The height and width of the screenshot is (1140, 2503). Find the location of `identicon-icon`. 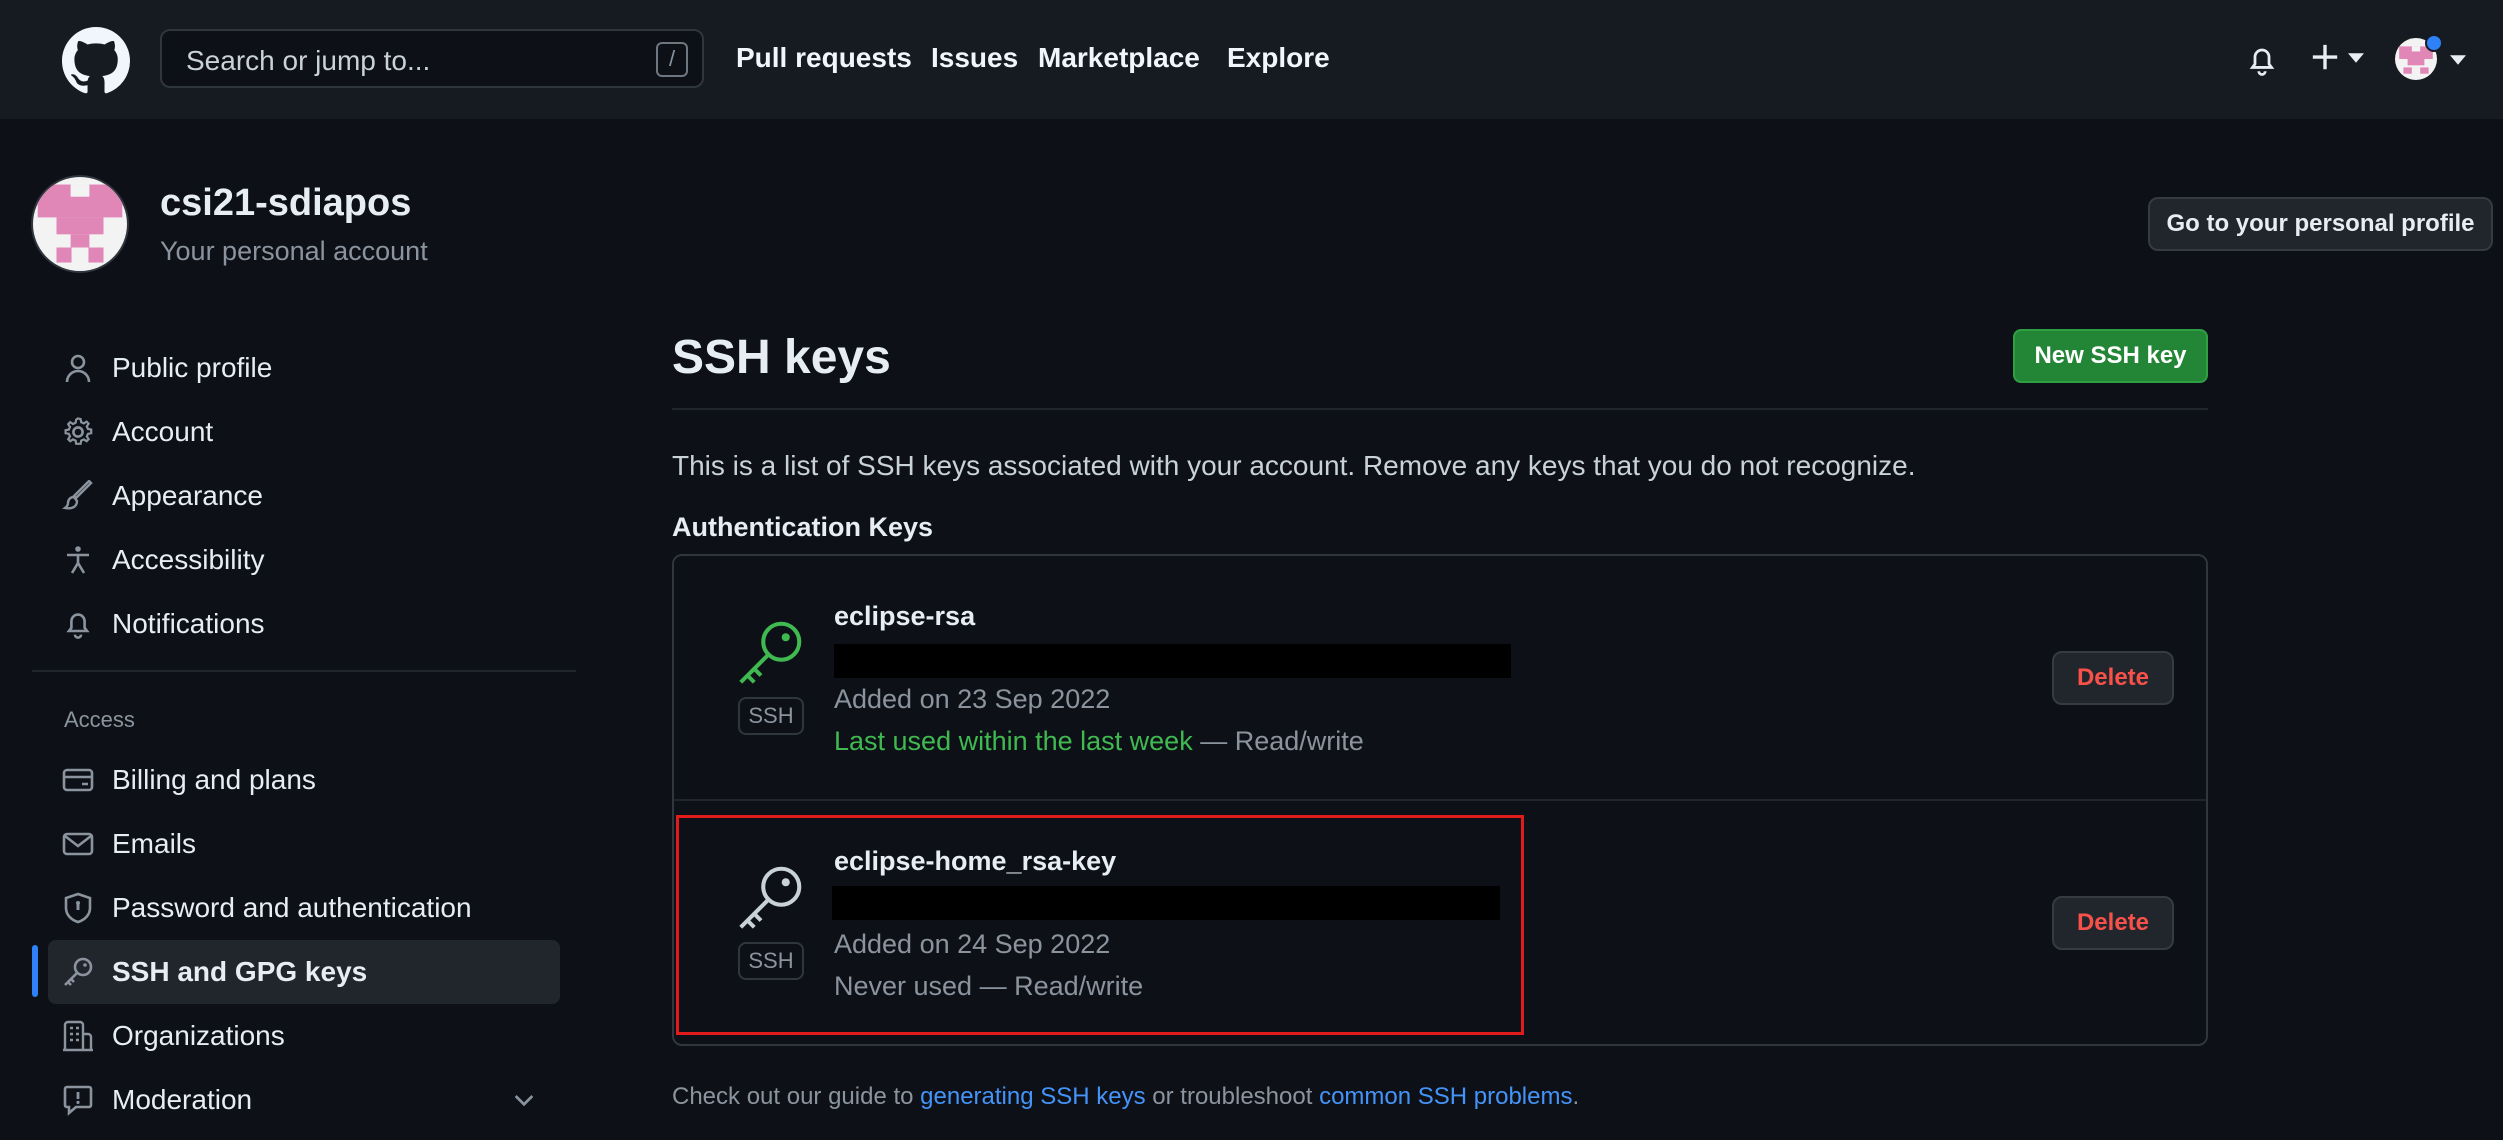

identicon-icon is located at coordinates (80, 223).